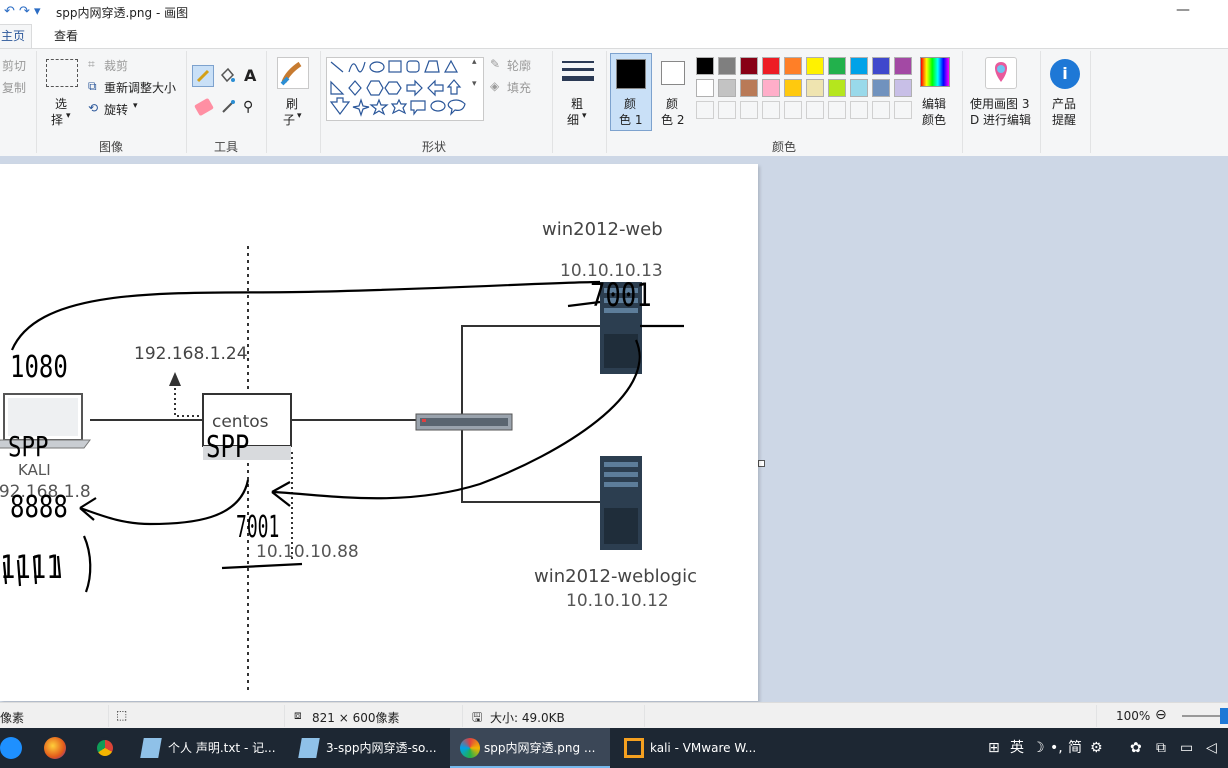 Image resolution: width=1228 pixels, height=768 pixels. I want to click on info-icon: i, so click(1065, 74).